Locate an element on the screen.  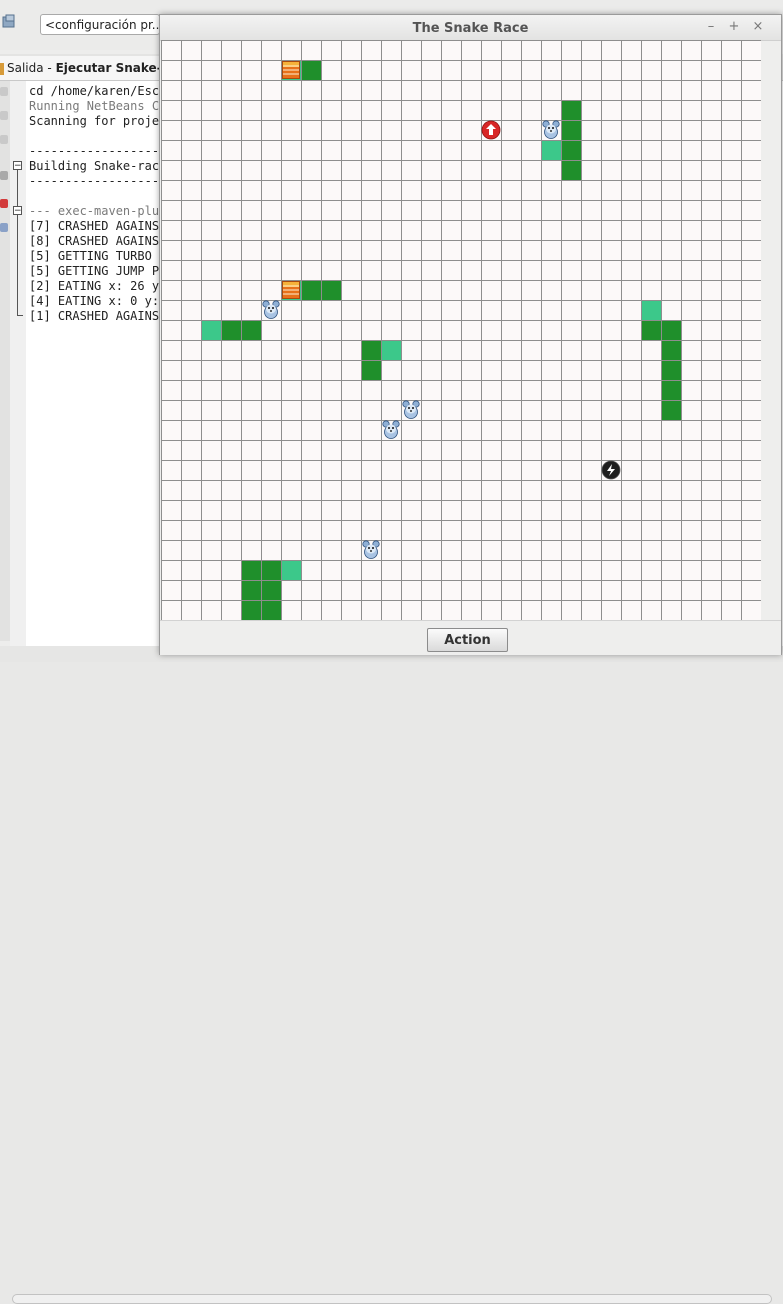
window-titlebar: The Snake Race – + × is located at coordinates (470, 28).